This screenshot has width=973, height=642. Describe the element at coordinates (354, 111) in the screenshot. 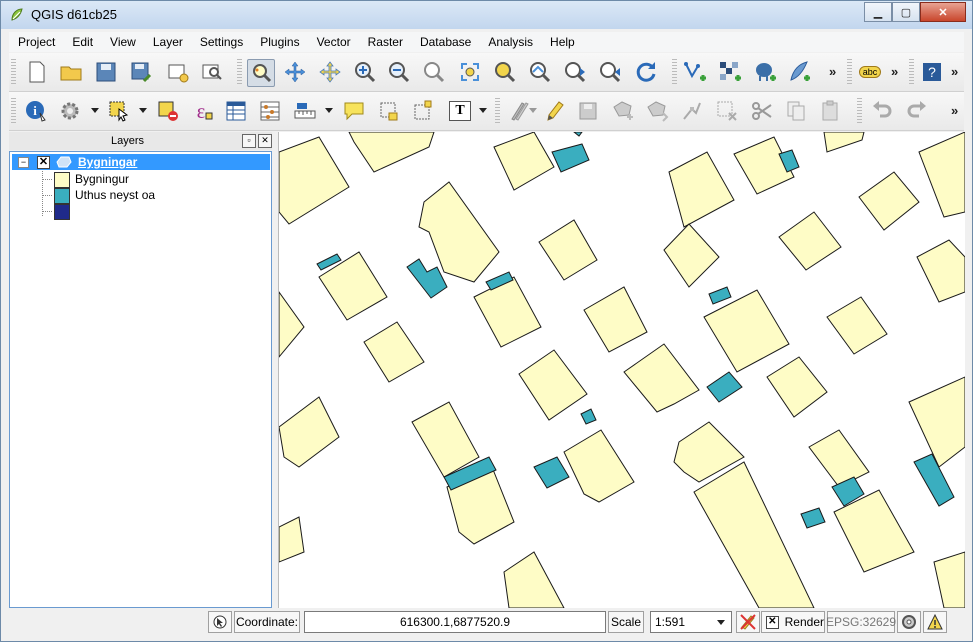

I see `map-tips-button` at that location.